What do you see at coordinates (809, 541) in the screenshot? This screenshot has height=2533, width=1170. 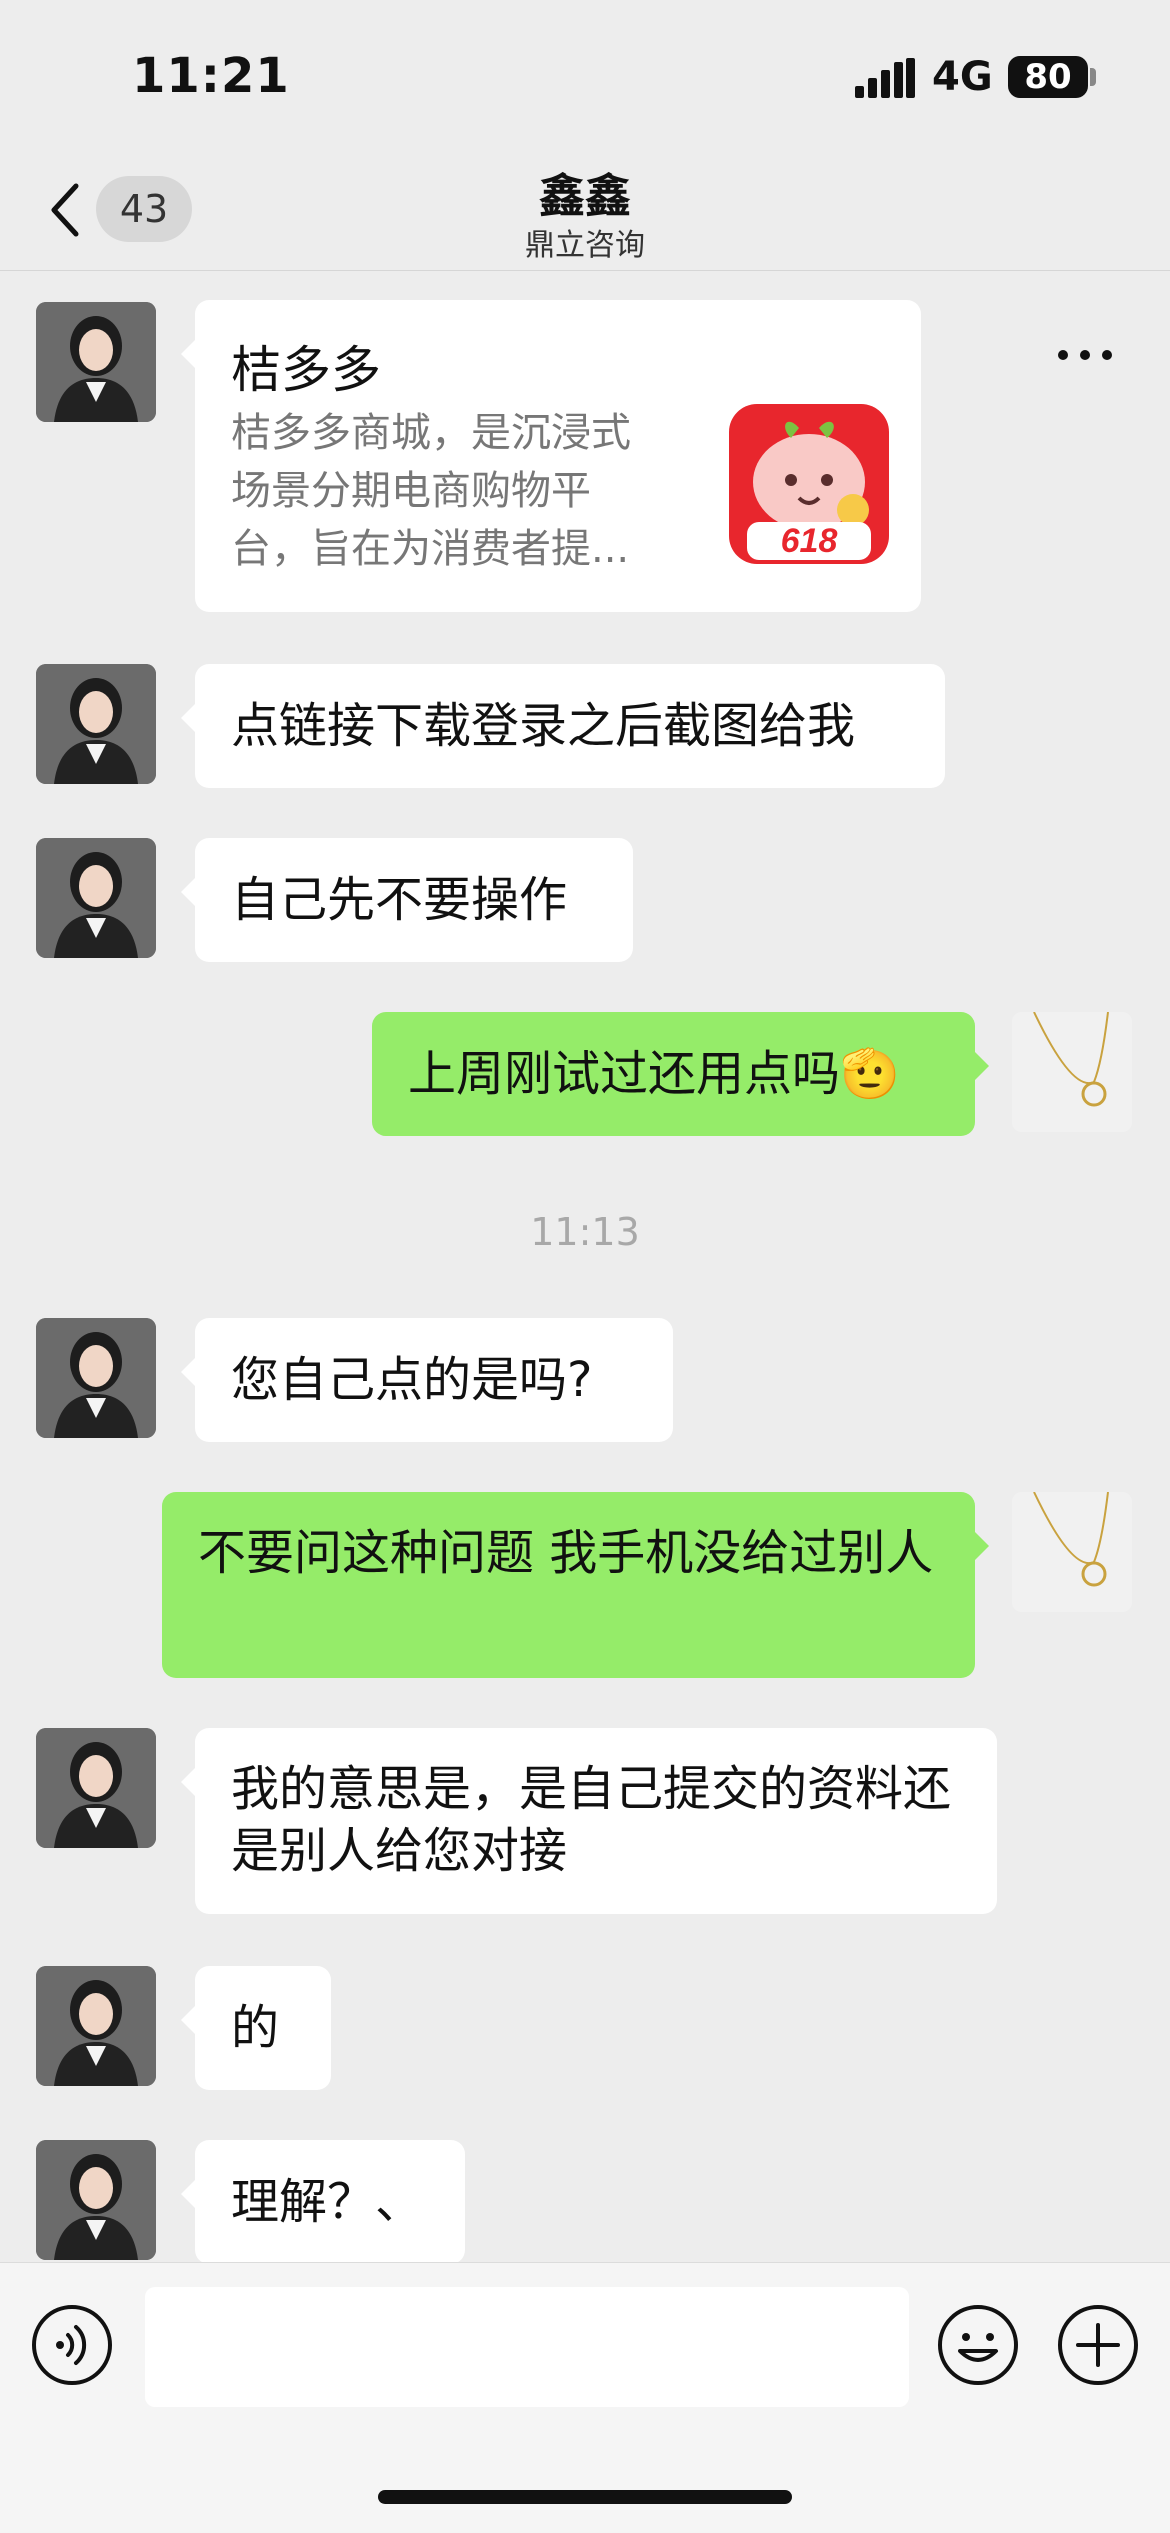 I see `svg-text: 618` at bounding box center [809, 541].